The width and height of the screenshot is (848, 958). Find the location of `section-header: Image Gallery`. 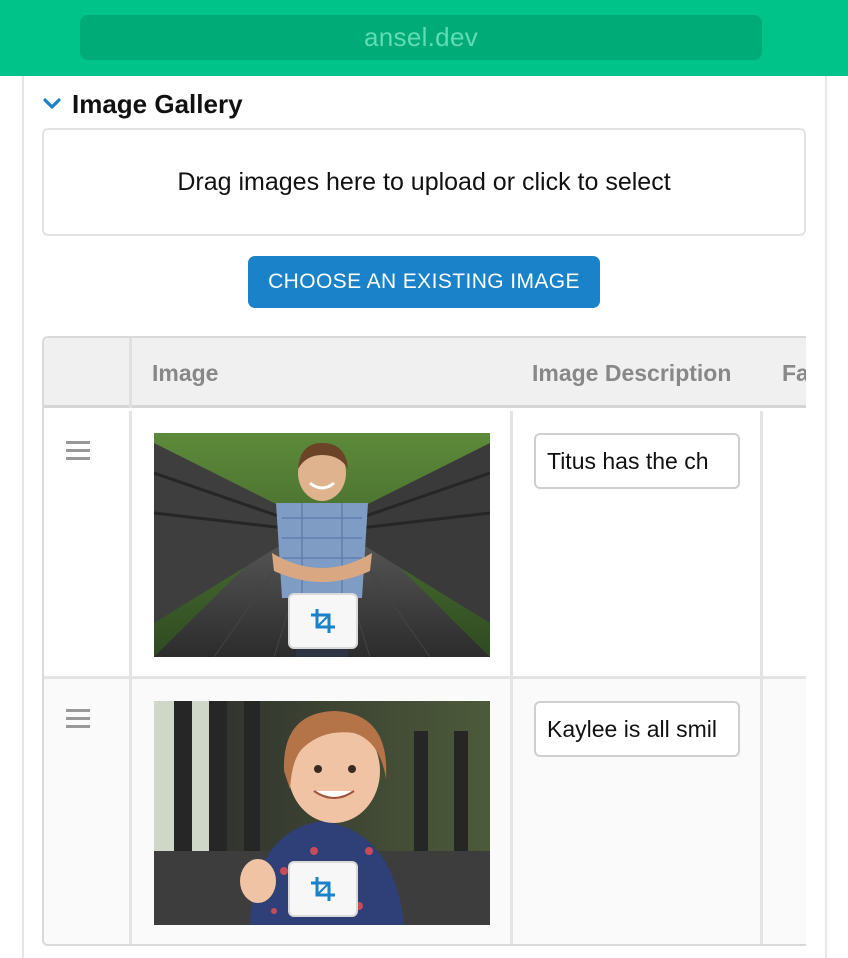

section-header: Image Gallery is located at coordinates (142, 104).